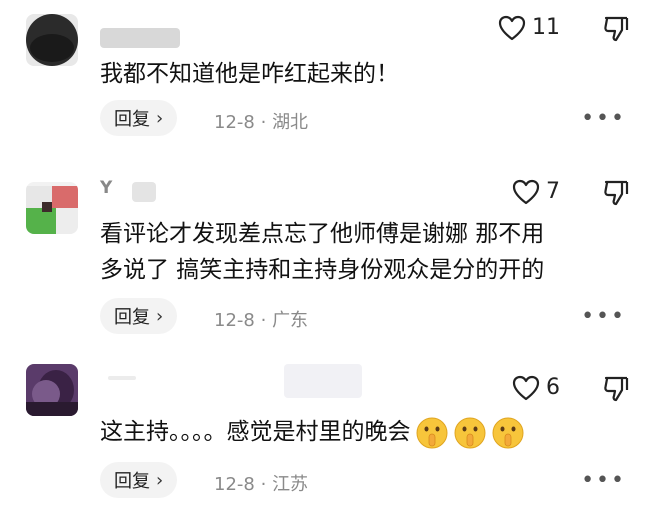 This screenshot has width=660, height=529. What do you see at coordinates (553, 191) in the screenshot?
I see `like-count: 7` at bounding box center [553, 191].